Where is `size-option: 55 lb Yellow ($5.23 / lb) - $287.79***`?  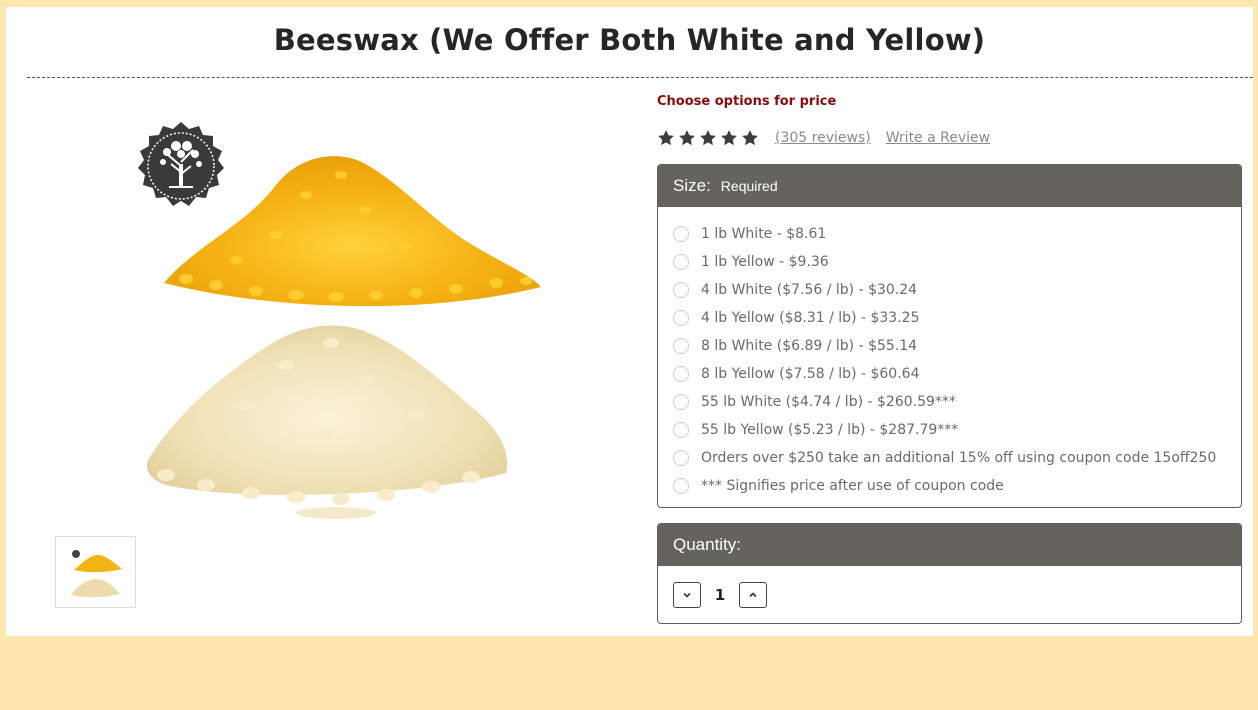 size-option: 55 lb Yellow ($5.23 / lb) - $287.79*** is located at coordinates (949, 430).